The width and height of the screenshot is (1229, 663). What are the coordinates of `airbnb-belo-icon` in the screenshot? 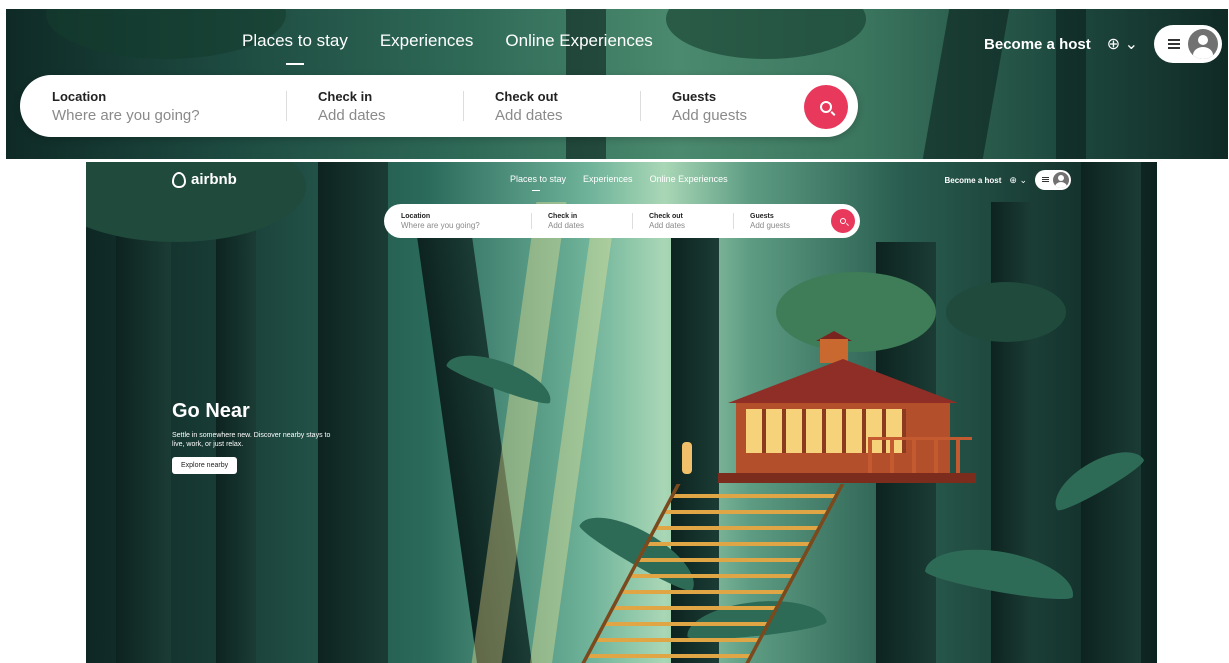 It's located at (179, 179).